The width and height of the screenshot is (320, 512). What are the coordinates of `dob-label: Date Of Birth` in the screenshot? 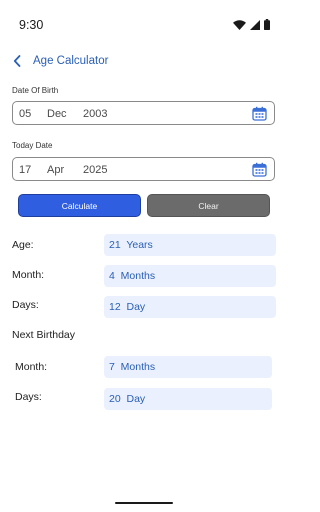 It's located at (35, 90).